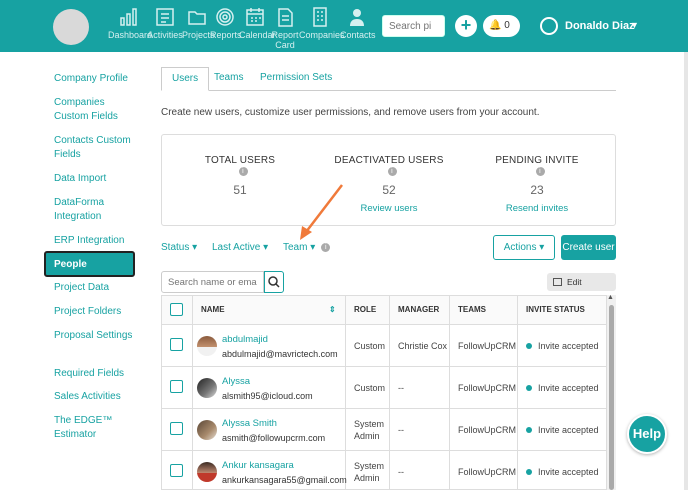  What do you see at coordinates (537, 208) in the screenshot?
I see `resend-invites-link: Resend invites` at bounding box center [537, 208].